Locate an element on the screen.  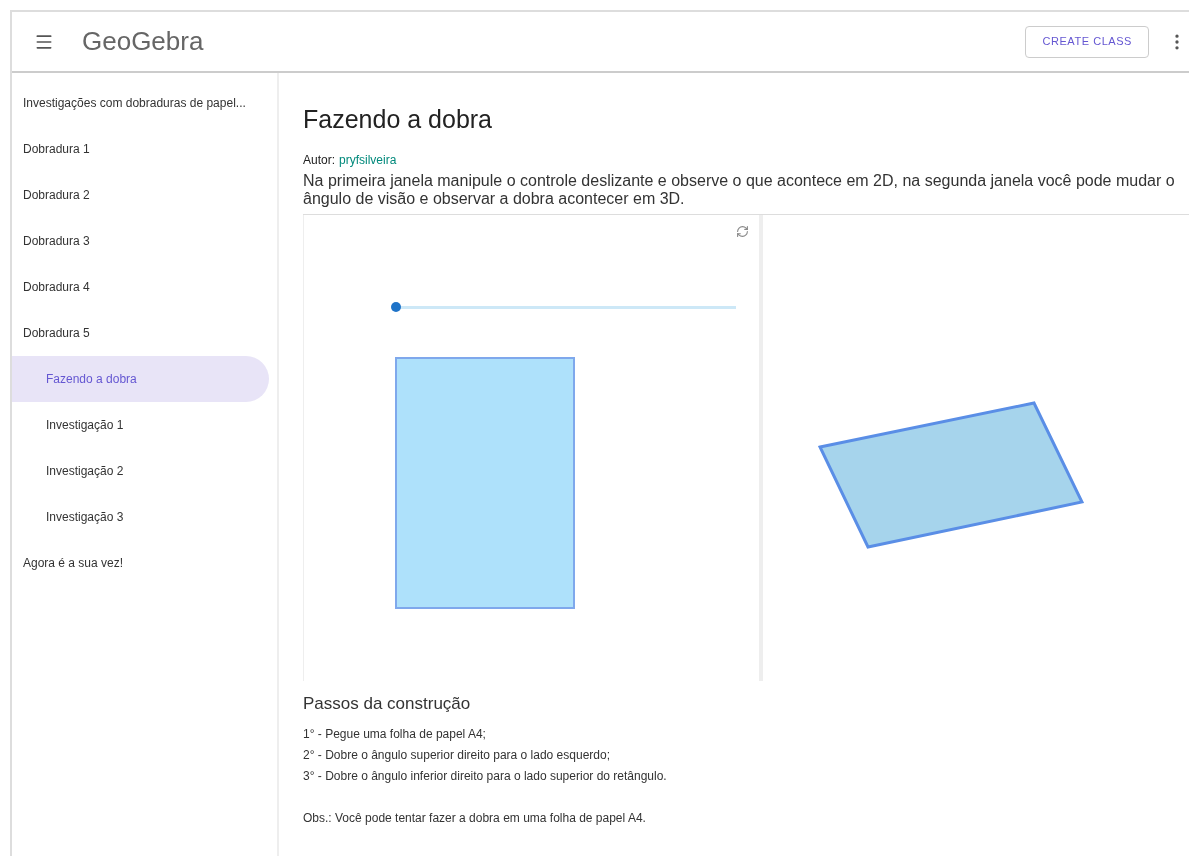
description: Na primeira janela manipule o controle deslizante e observe o que acontece em 2D, na segunda janela você pode mudar o ângulo de visão e observar a dobra acontecer em 3D. is located at coordinates (739, 189).